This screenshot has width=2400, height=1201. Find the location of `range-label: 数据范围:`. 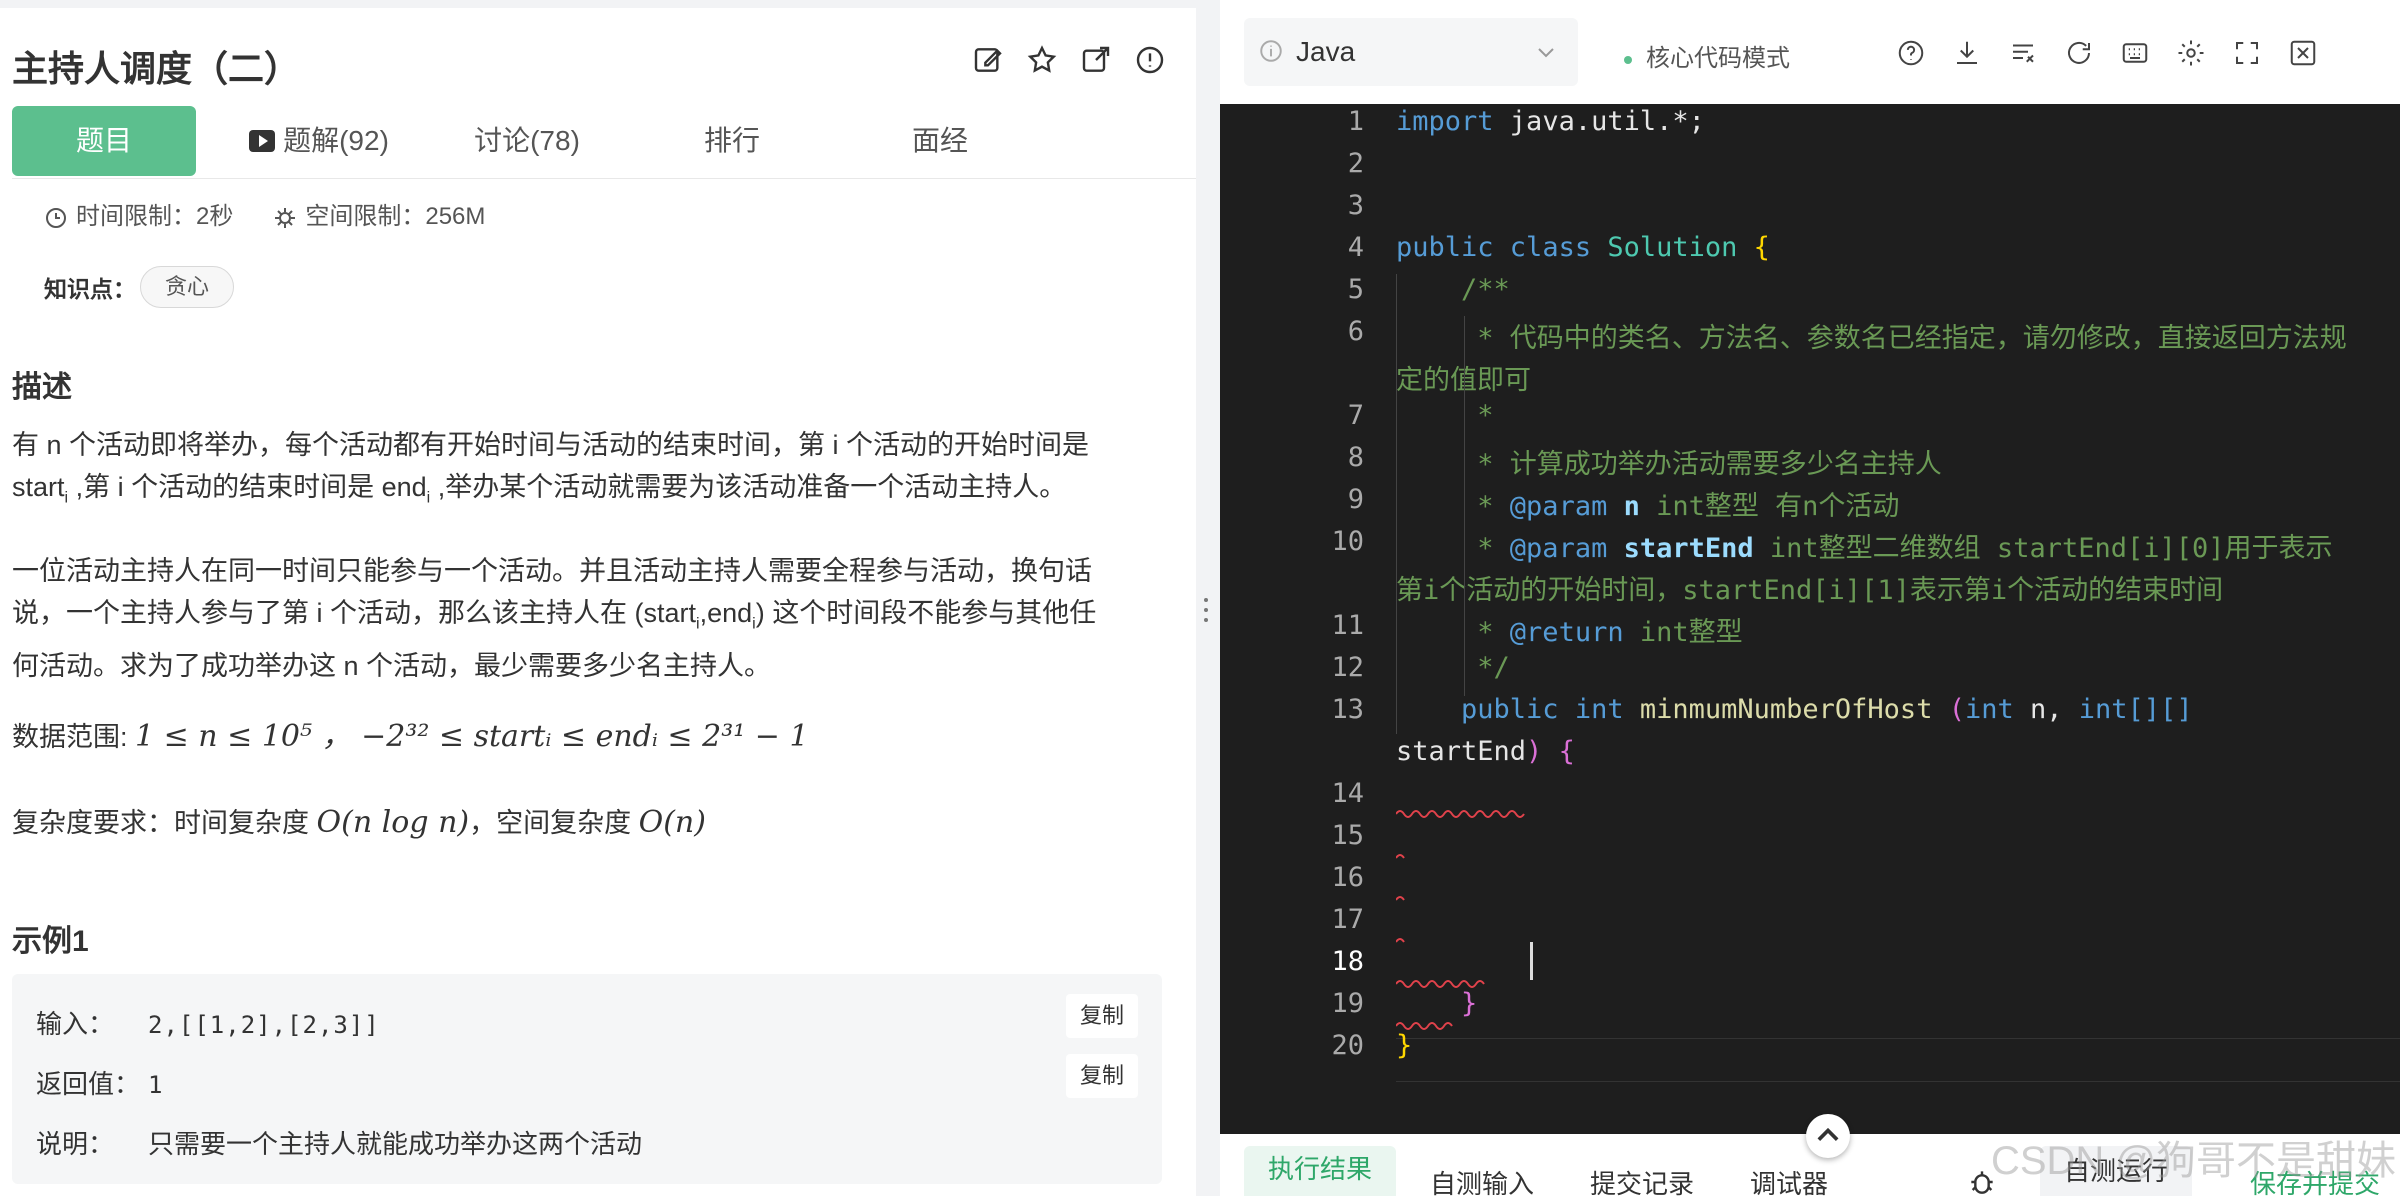

range-label: 数据范围: is located at coordinates (74, 737).